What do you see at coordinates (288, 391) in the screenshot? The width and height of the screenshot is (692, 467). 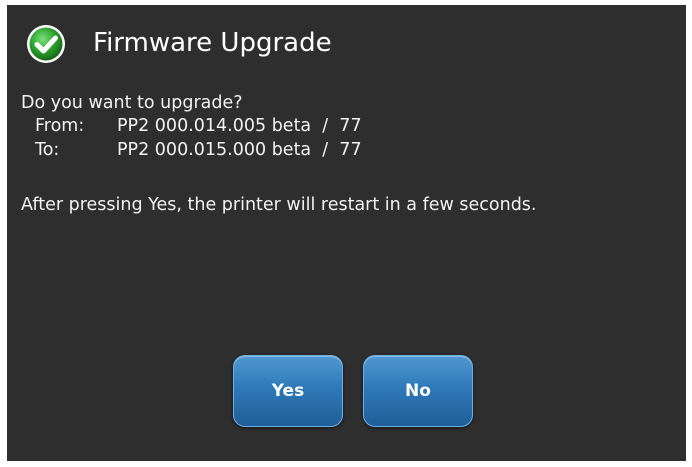 I see `yes-button: Yes` at bounding box center [288, 391].